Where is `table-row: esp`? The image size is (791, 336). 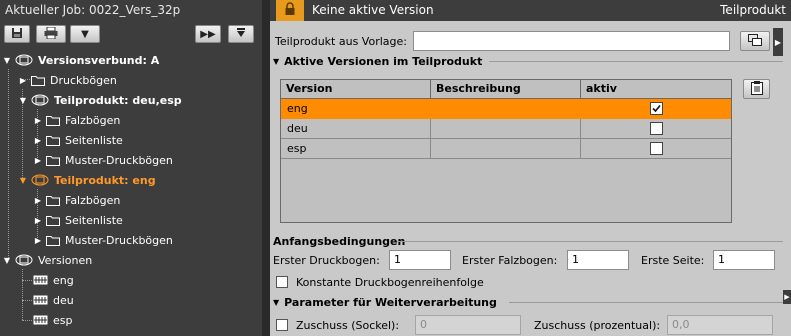
table-row: esp is located at coordinates (506, 149).